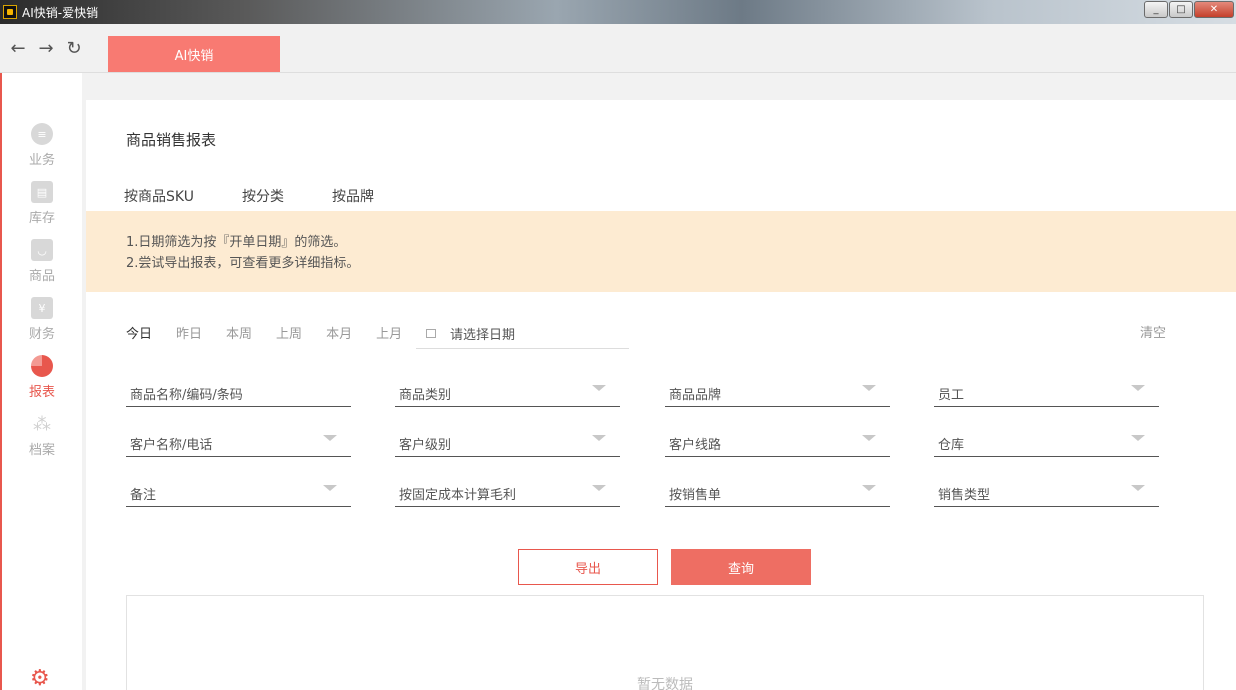  I want to click on date-shortcuts: 今日 昨日 本周 上周 本月 上月, so click(276, 332).